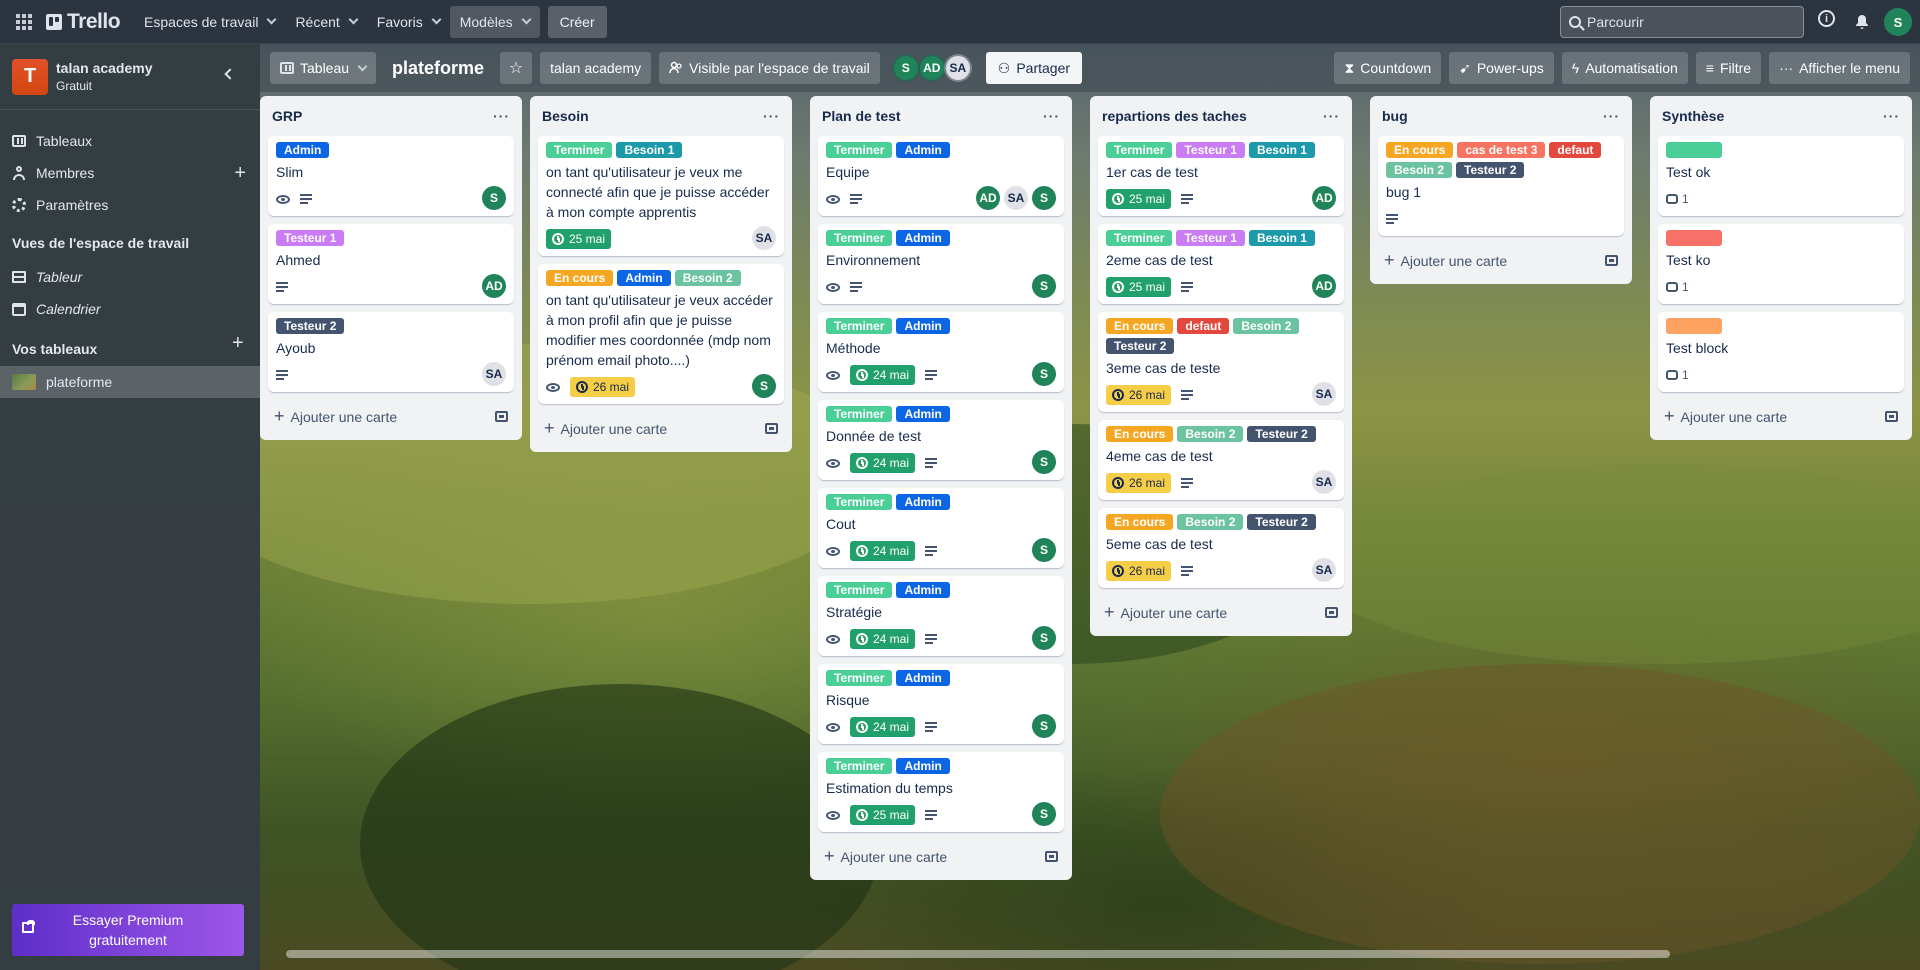 This screenshot has width=1920, height=970. Describe the element at coordinates (941, 116) in the screenshot. I see `list-header: Plan de test ···` at that location.